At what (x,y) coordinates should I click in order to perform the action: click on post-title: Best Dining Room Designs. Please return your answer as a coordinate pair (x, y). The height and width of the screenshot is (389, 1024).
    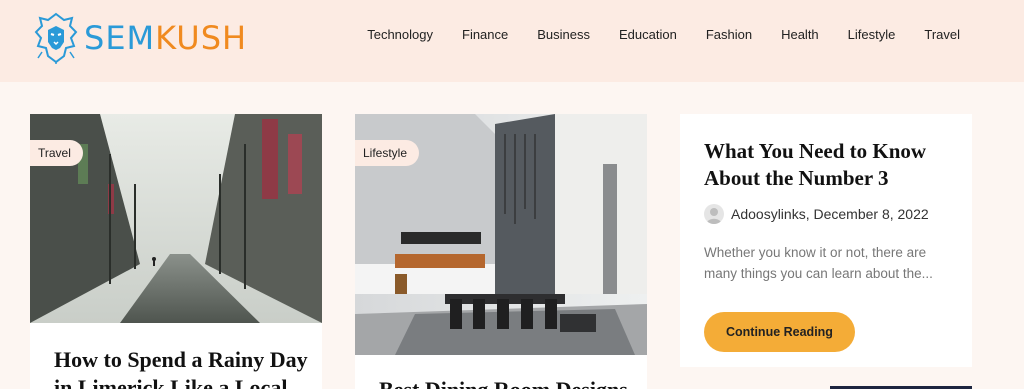
    Looking at the image, I should click on (509, 382).